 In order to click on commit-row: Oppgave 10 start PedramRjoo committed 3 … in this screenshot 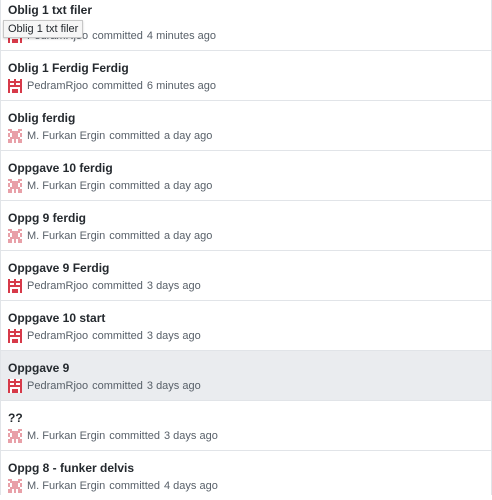, I will do `click(246, 325)`.